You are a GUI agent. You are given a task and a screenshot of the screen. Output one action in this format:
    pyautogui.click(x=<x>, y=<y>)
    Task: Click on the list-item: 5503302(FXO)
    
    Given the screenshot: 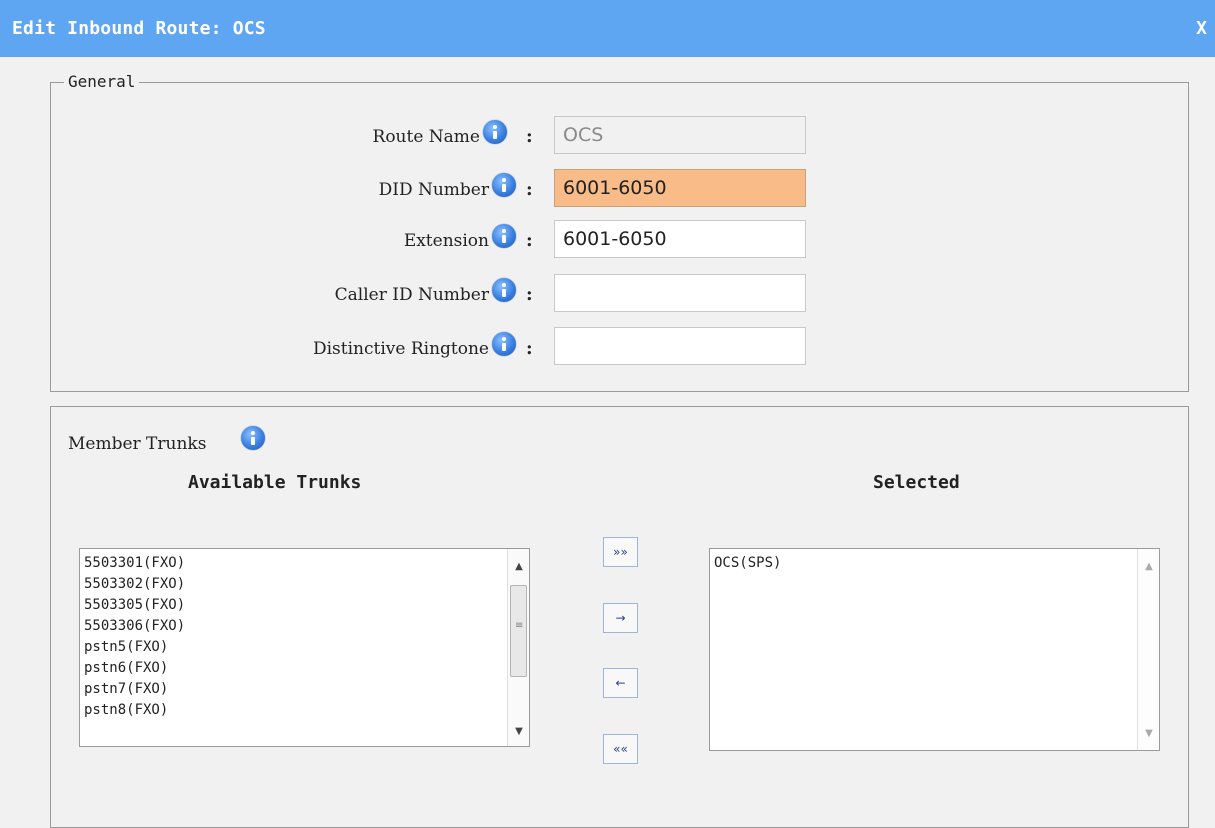 What is the action you would take?
    pyautogui.click(x=134, y=584)
    